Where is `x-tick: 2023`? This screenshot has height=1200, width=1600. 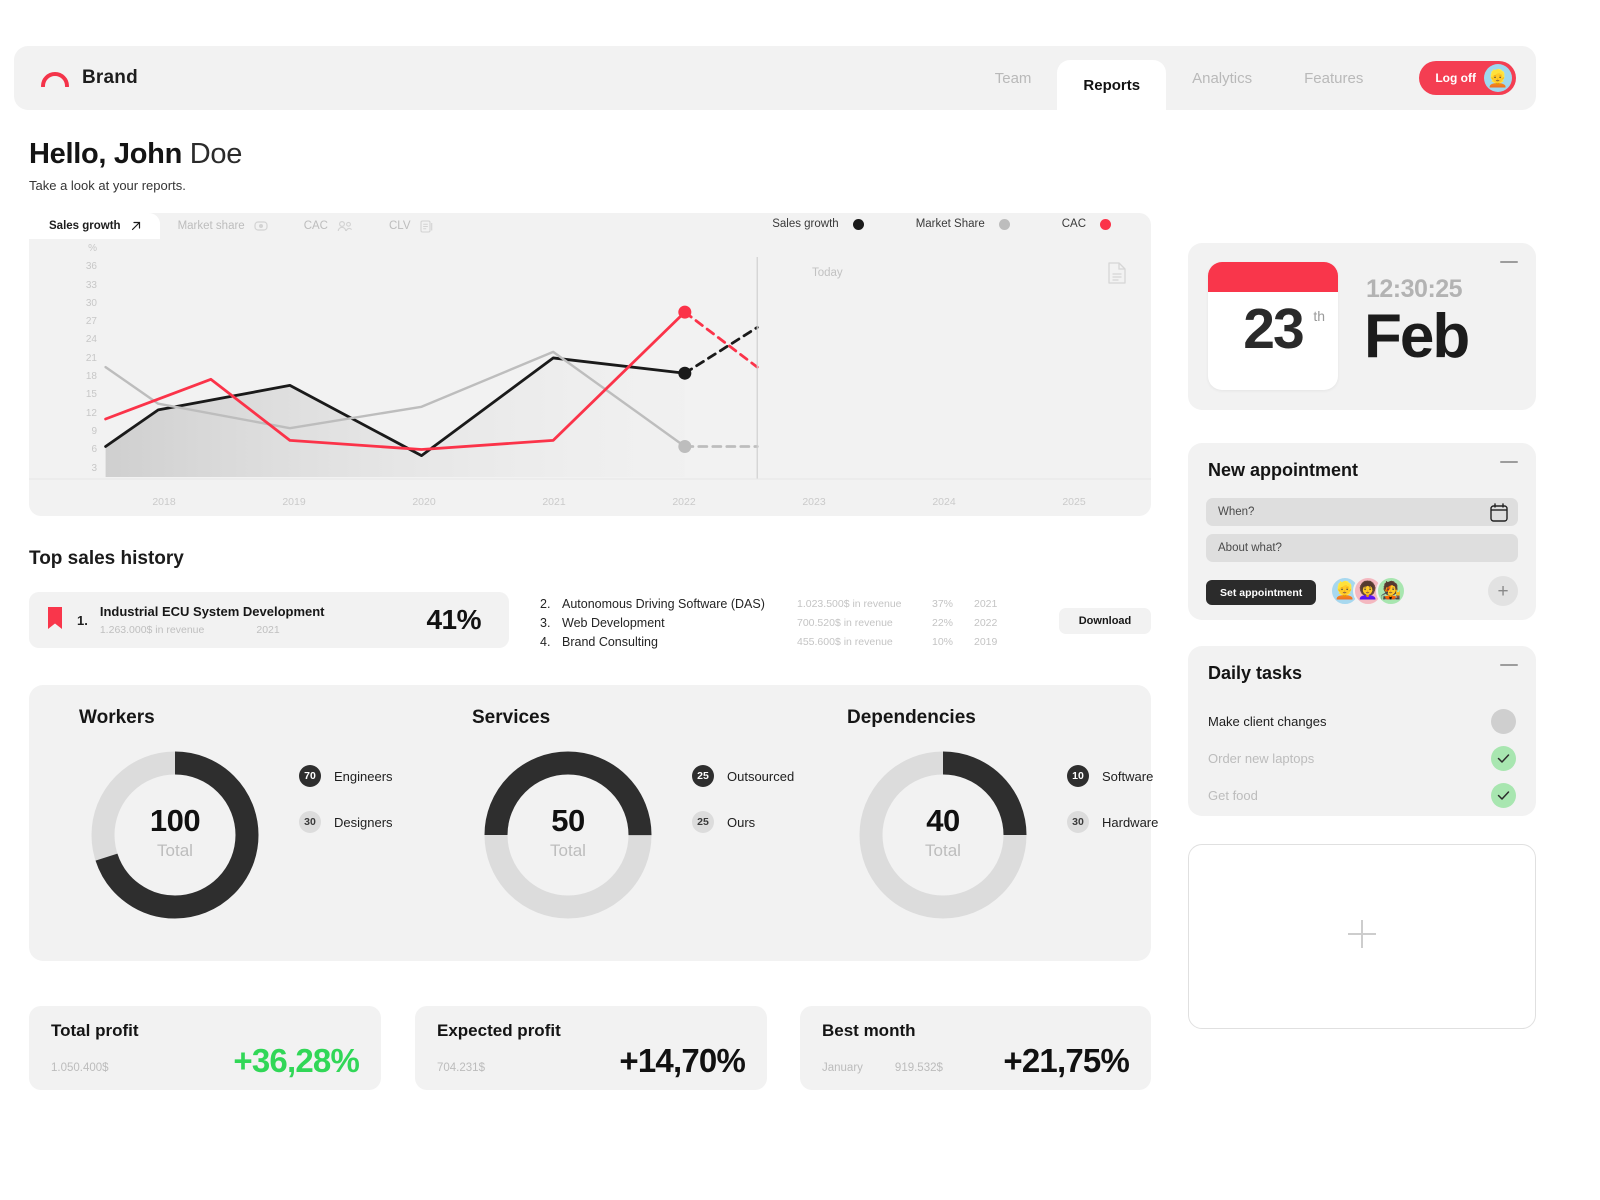
x-tick: 2023 is located at coordinates (814, 502).